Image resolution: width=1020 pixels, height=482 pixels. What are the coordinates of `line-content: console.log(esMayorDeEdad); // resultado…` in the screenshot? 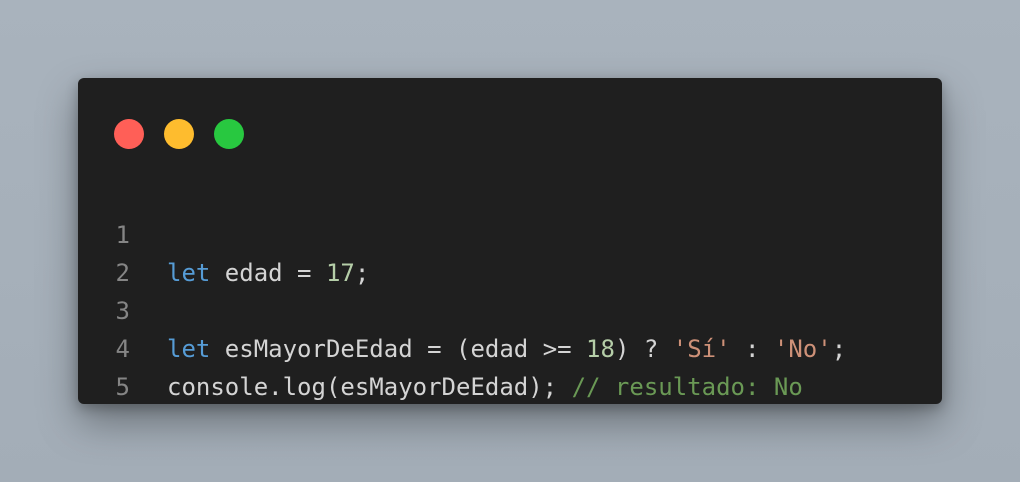 It's located at (485, 387).